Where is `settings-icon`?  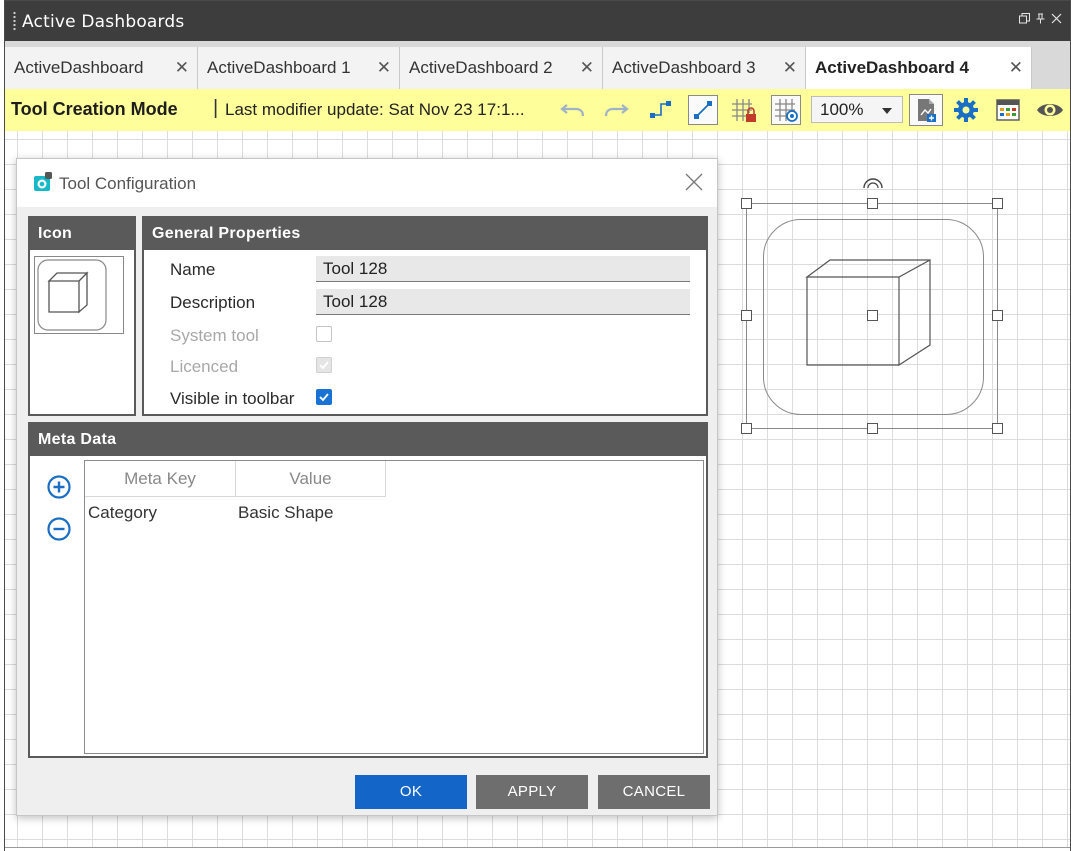 settings-icon is located at coordinates (966, 110).